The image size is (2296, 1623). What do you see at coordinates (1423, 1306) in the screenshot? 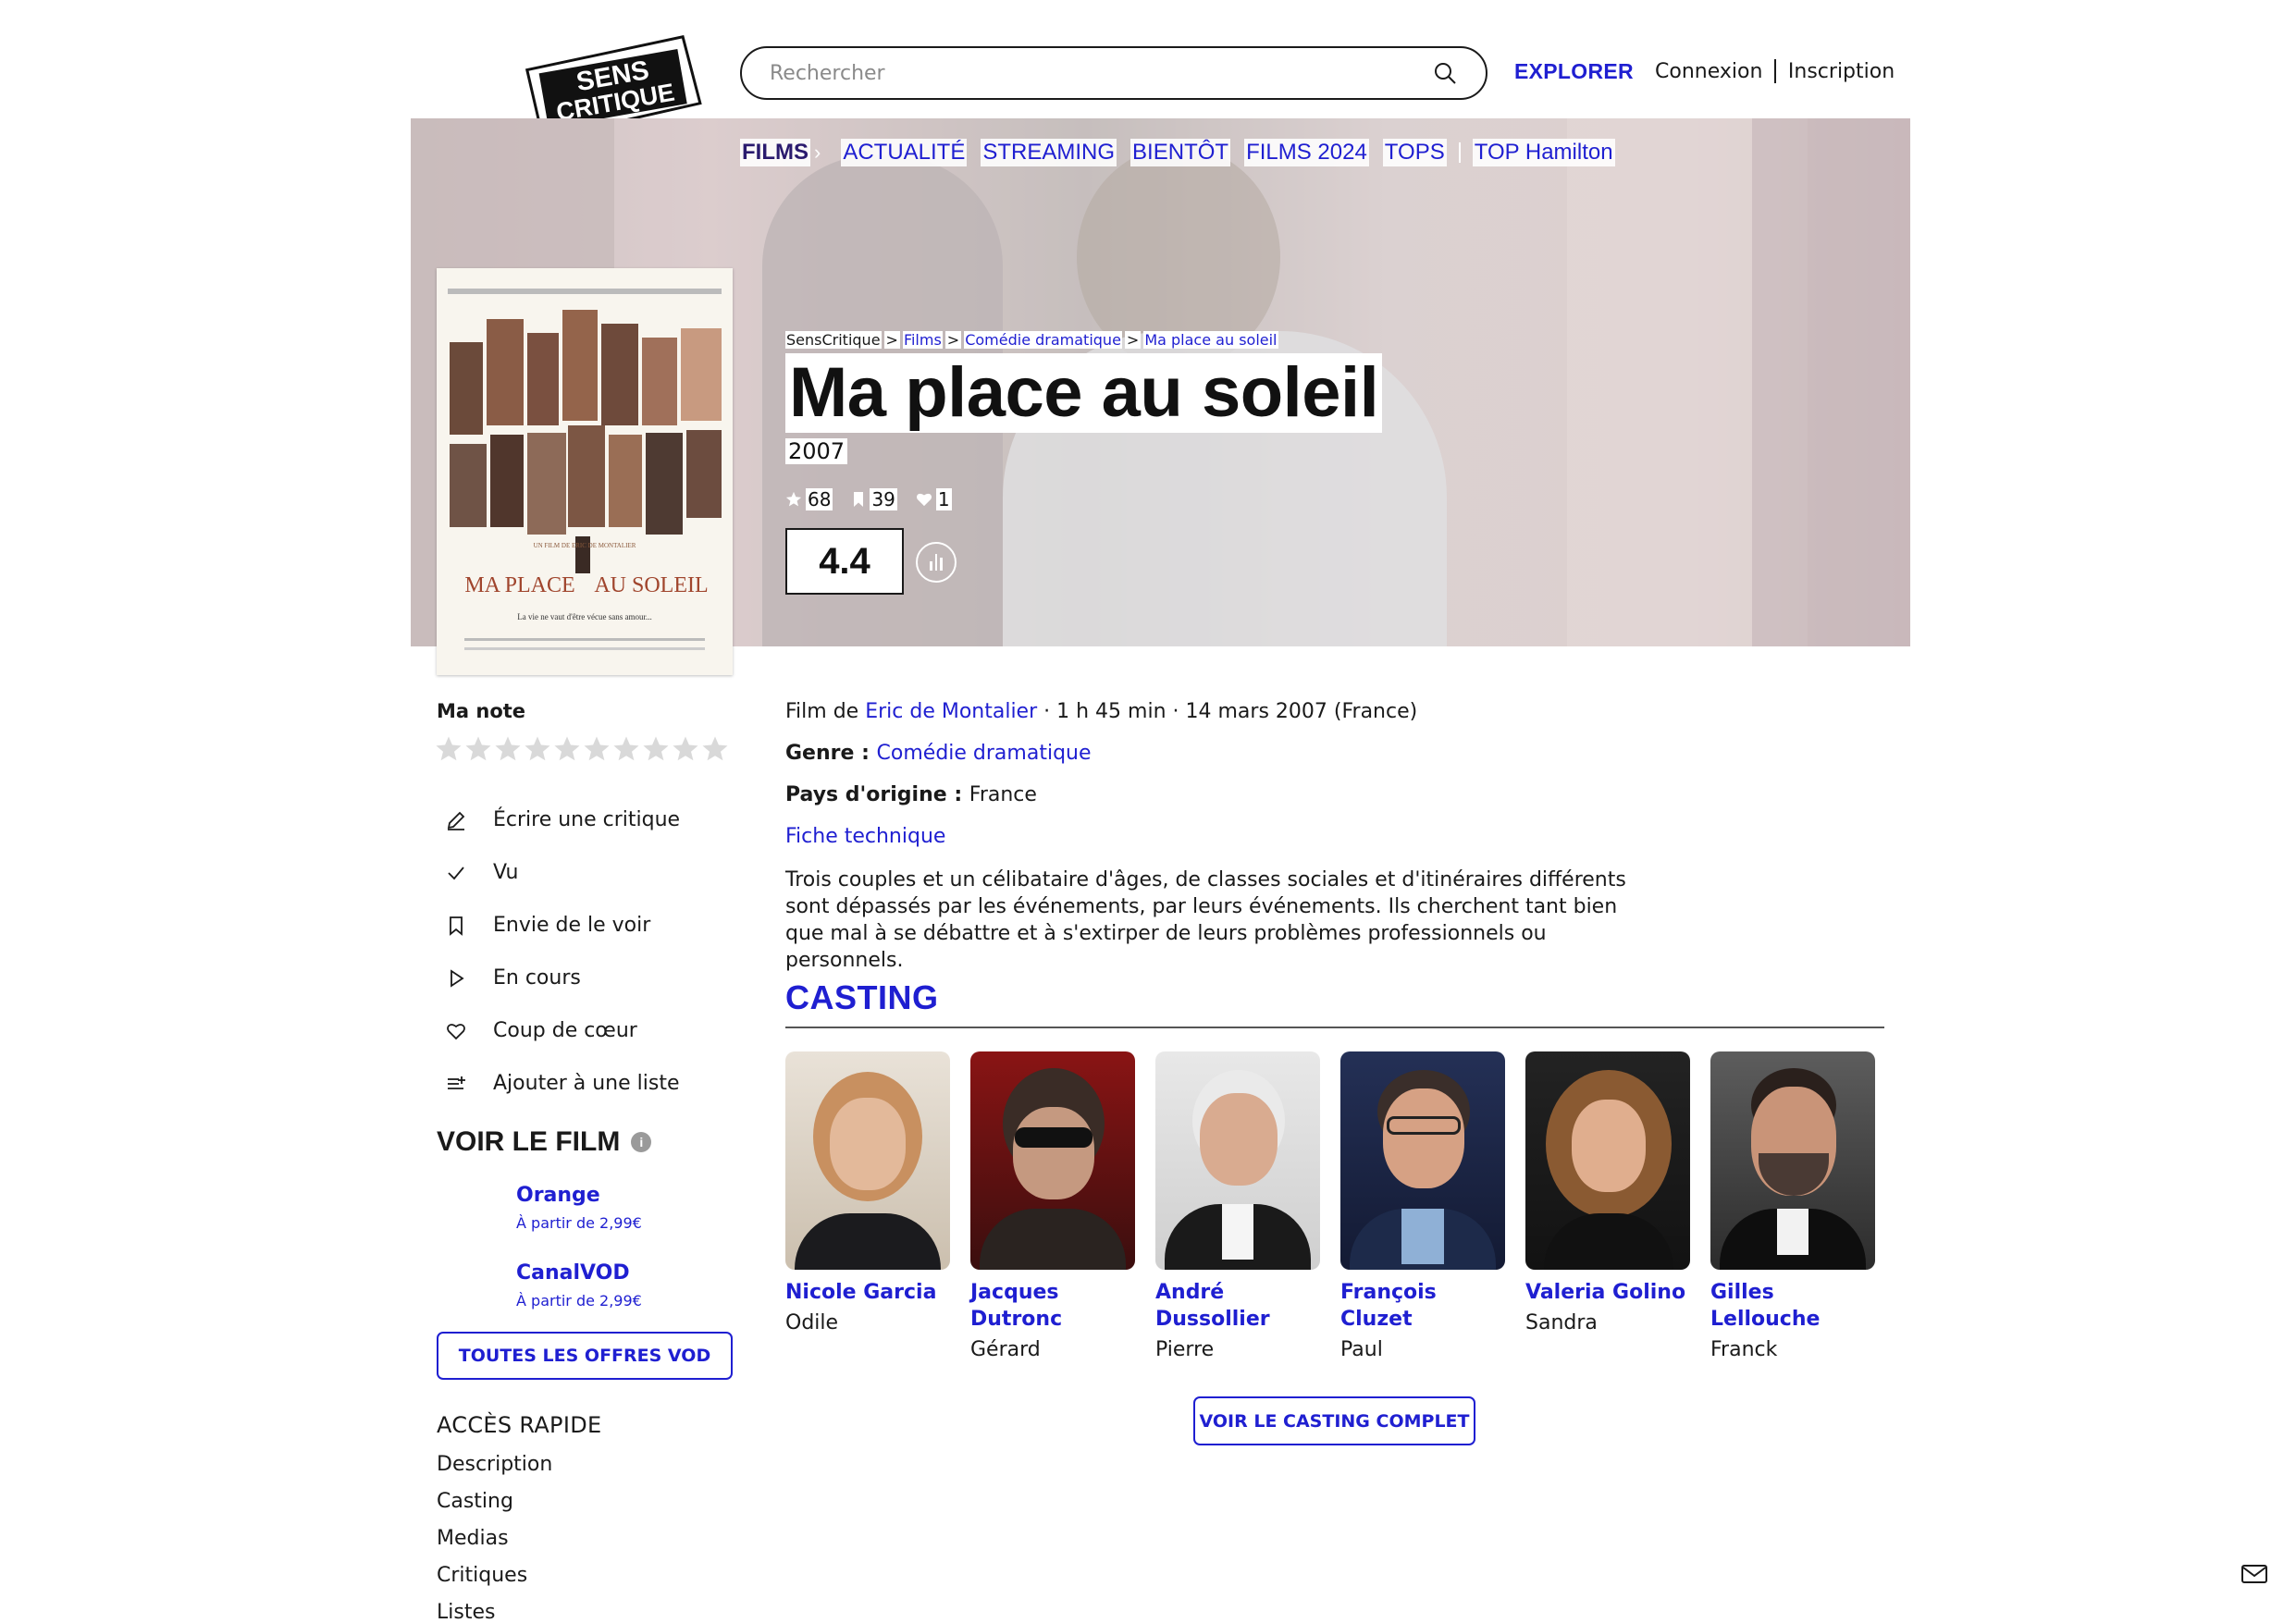
I see `actor-name: François Cluzet` at bounding box center [1423, 1306].